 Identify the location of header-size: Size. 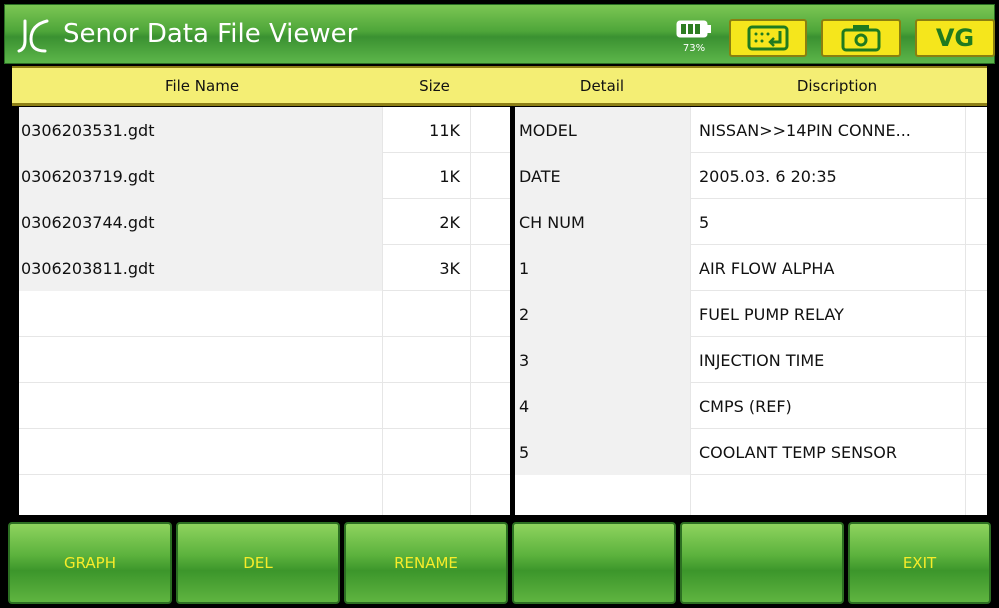
(434, 85).